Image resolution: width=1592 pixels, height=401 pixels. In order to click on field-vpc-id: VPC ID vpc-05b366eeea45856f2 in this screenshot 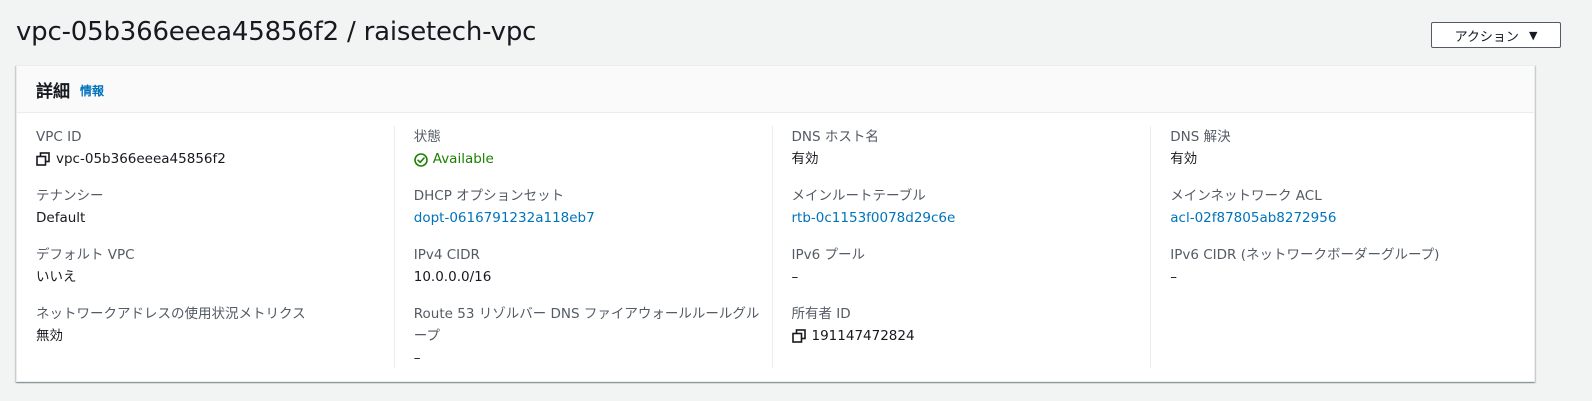, I will do `click(215, 148)`.